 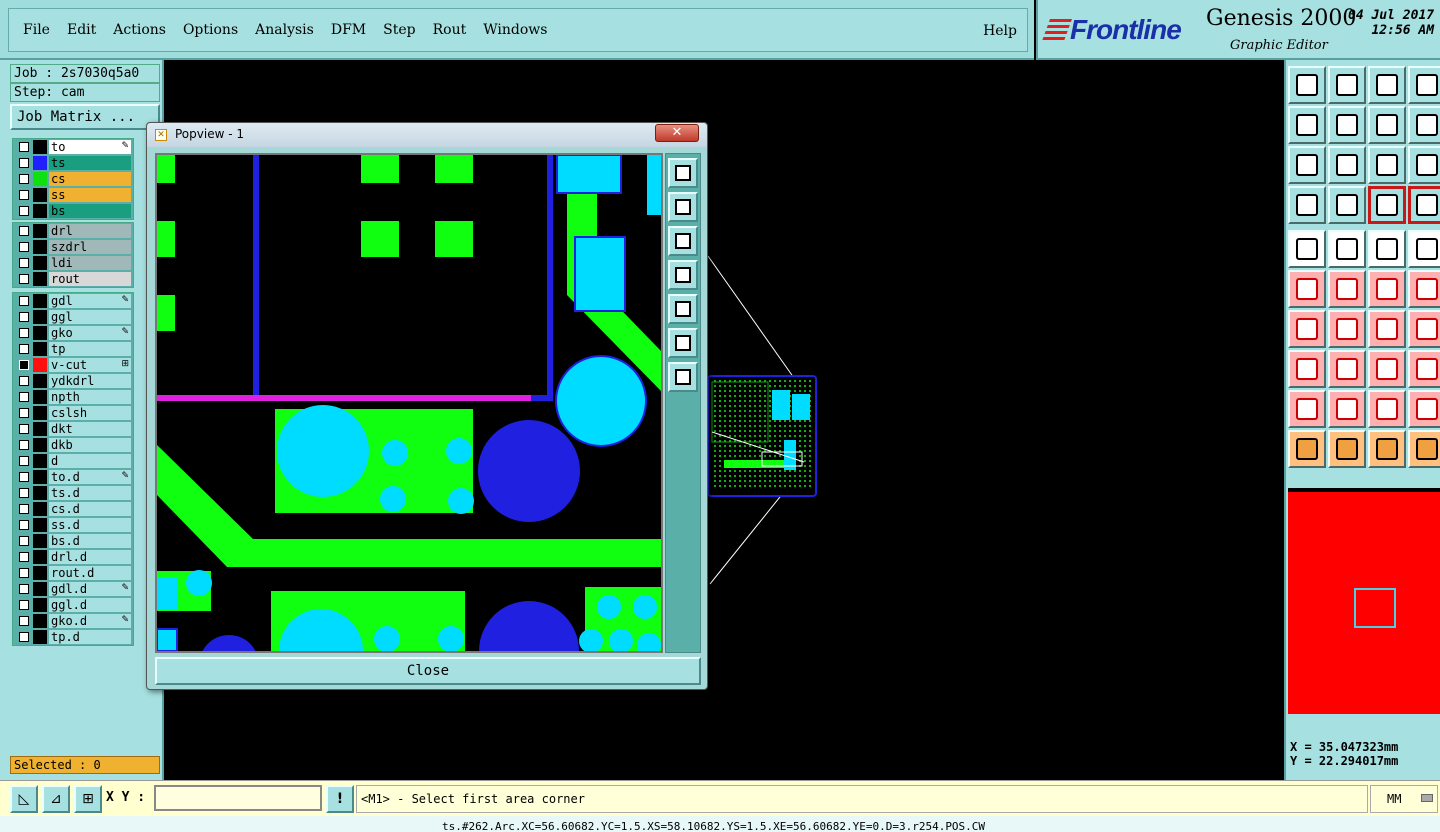 I want to click on layer-row-rout-d: rout.d, so click(x=73, y=573).